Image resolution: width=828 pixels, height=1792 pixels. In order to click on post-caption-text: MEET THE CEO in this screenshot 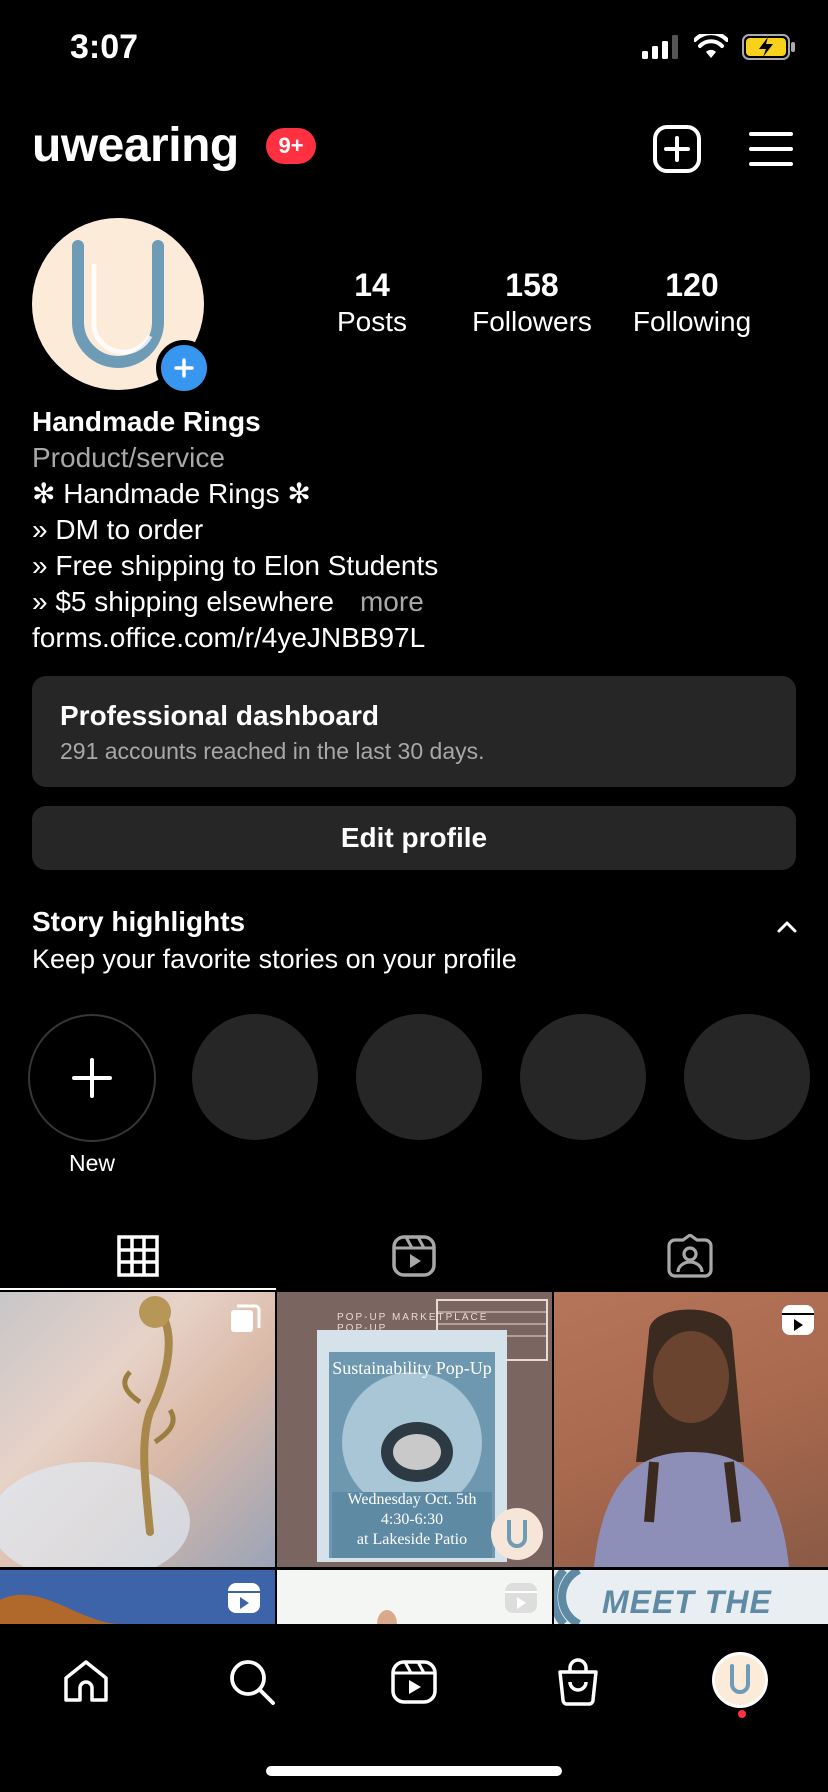, I will do `click(687, 1604)`.